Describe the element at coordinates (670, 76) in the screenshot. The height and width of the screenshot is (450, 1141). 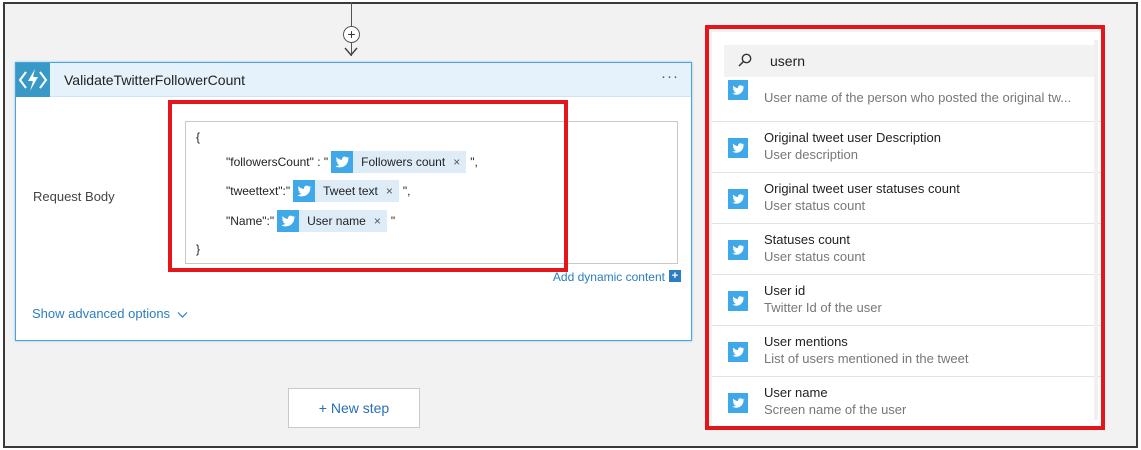
I see `more-options-icon: ···` at that location.